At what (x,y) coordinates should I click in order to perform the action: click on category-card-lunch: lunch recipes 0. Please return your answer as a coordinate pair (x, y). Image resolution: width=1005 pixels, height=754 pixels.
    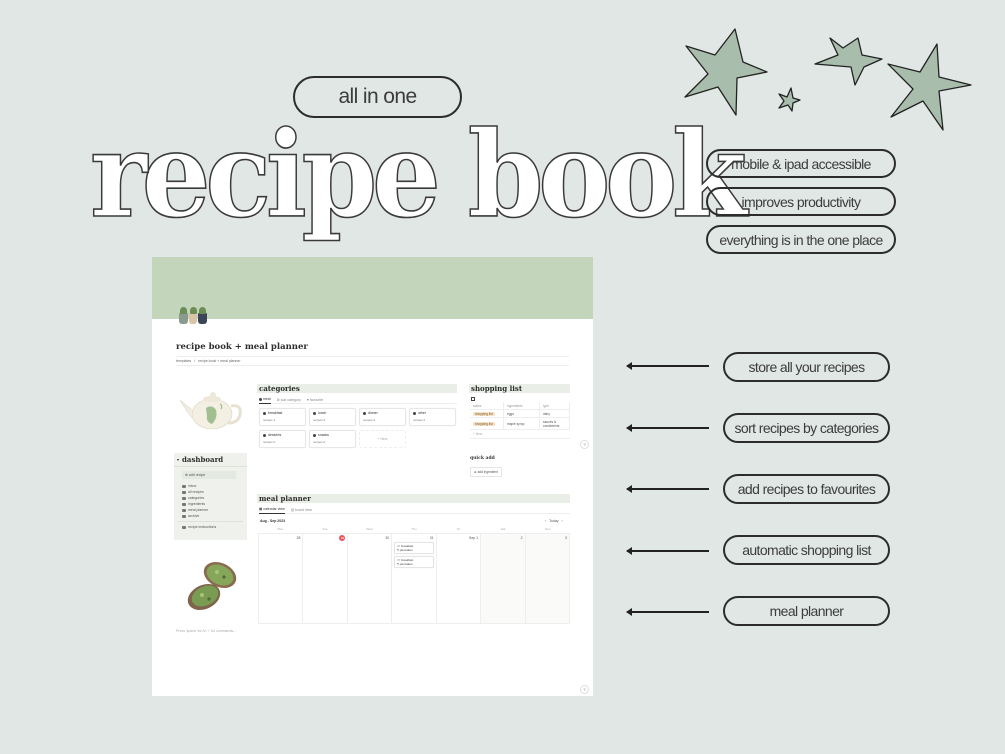
    Looking at the image, I should click on (332, 417).